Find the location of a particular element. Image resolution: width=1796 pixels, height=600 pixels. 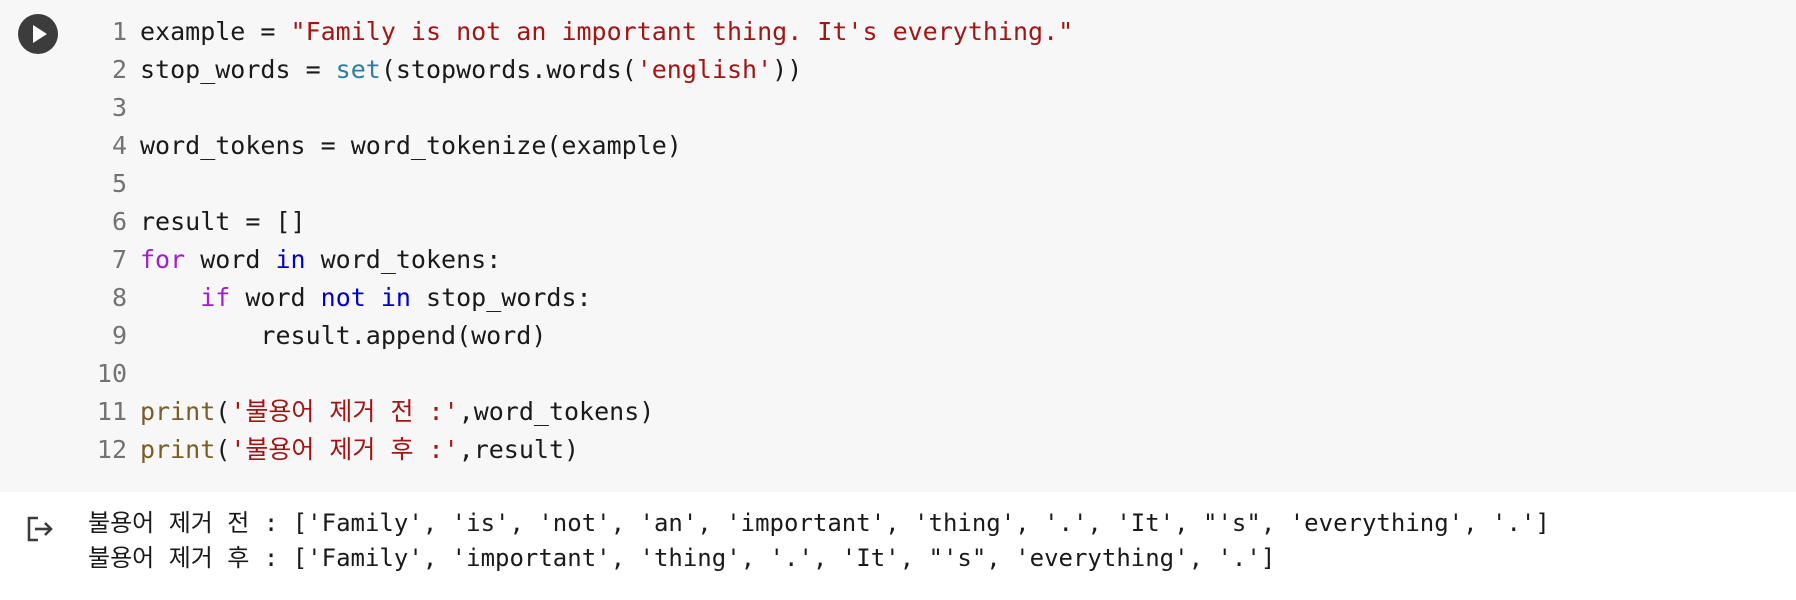

code-line: 5 is located at coordinates (898, 184).